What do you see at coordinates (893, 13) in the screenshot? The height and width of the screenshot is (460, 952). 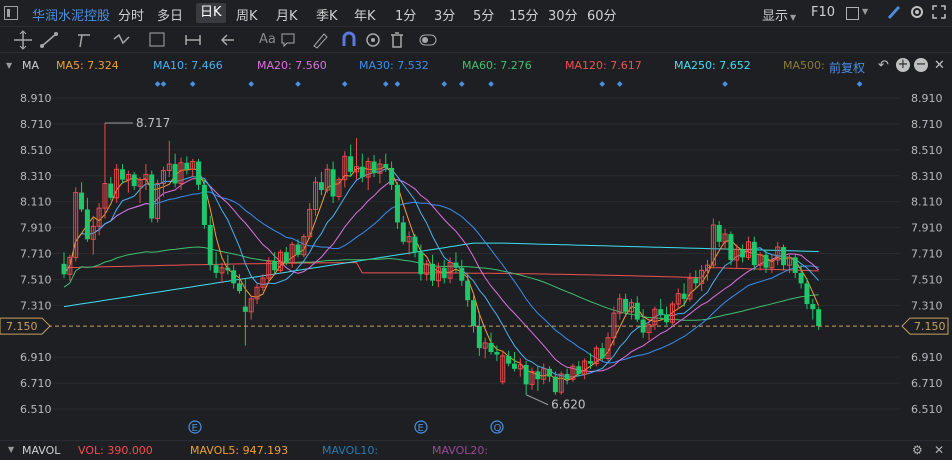 I see `pen-draw-icon` at bounding box center [893, 13].